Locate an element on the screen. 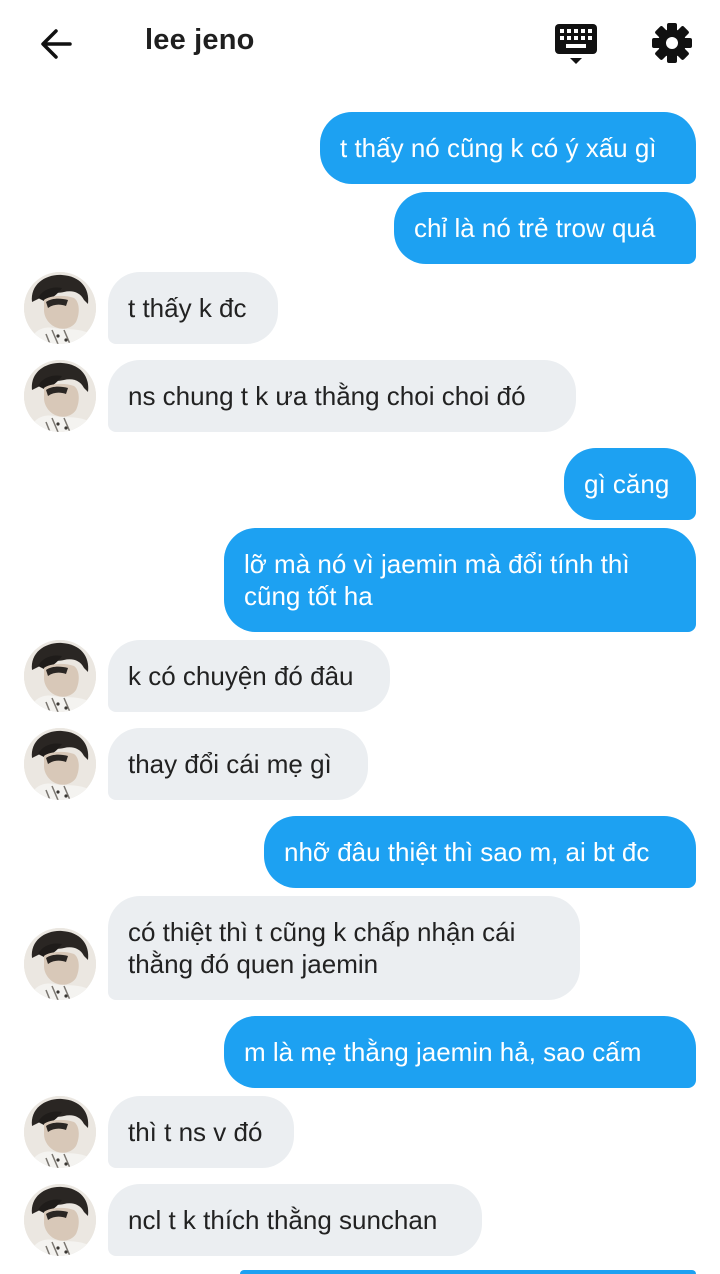  keyboard-button is located at coordinates (577, 44).